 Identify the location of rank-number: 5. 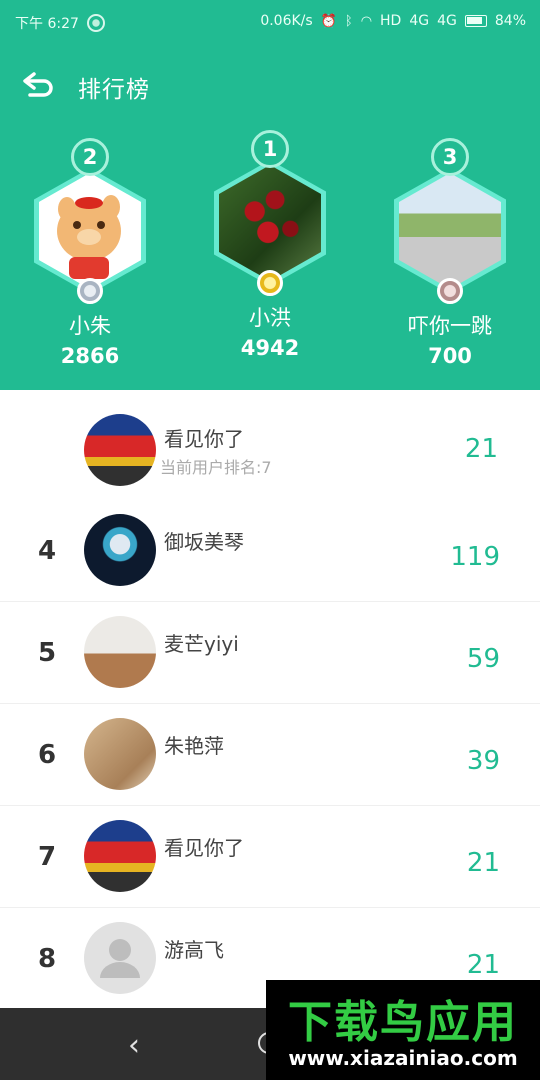
(47, 653).